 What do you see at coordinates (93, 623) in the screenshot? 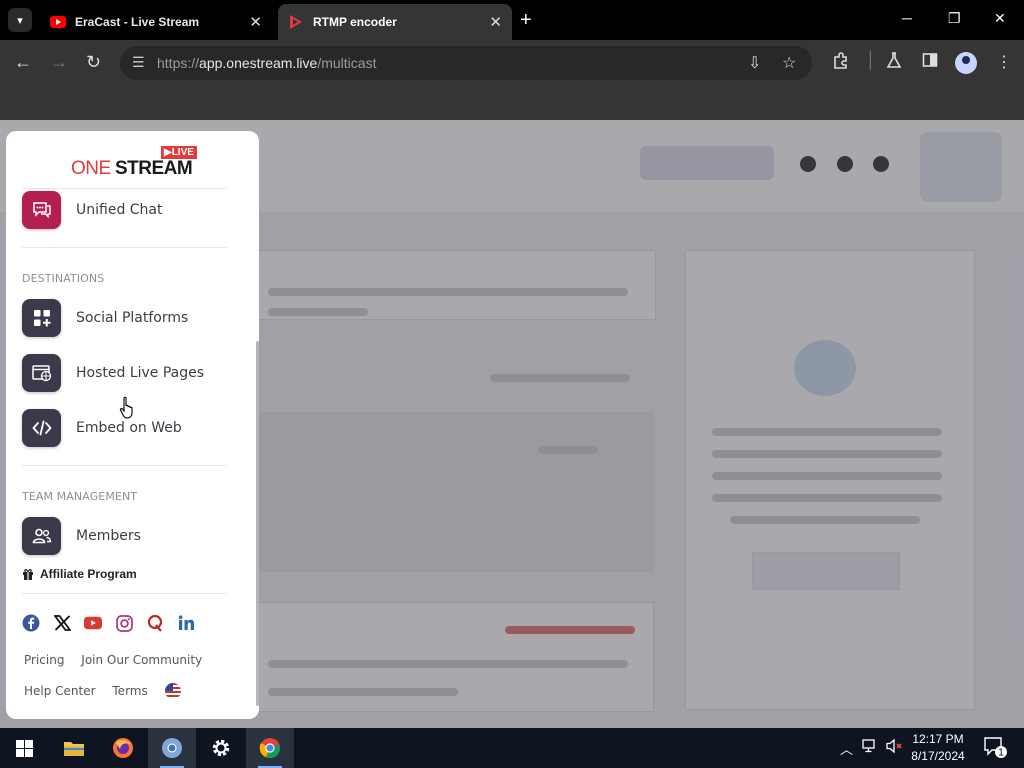
I see `youtube-icon` at bounding box center [93, 623].